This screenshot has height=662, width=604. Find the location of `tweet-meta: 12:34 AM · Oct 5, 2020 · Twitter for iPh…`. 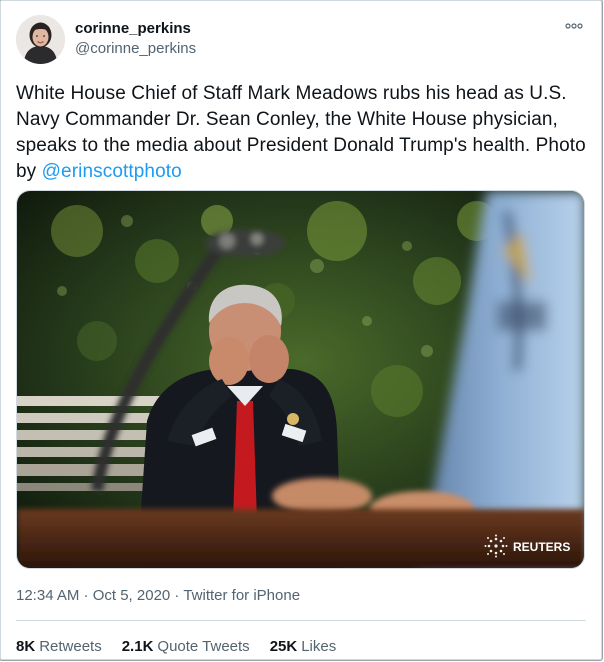

tweet-meta: 12:34 AM · Oct 5, 2020 · Twitter for iPh… is located at coordinates (158, 595).